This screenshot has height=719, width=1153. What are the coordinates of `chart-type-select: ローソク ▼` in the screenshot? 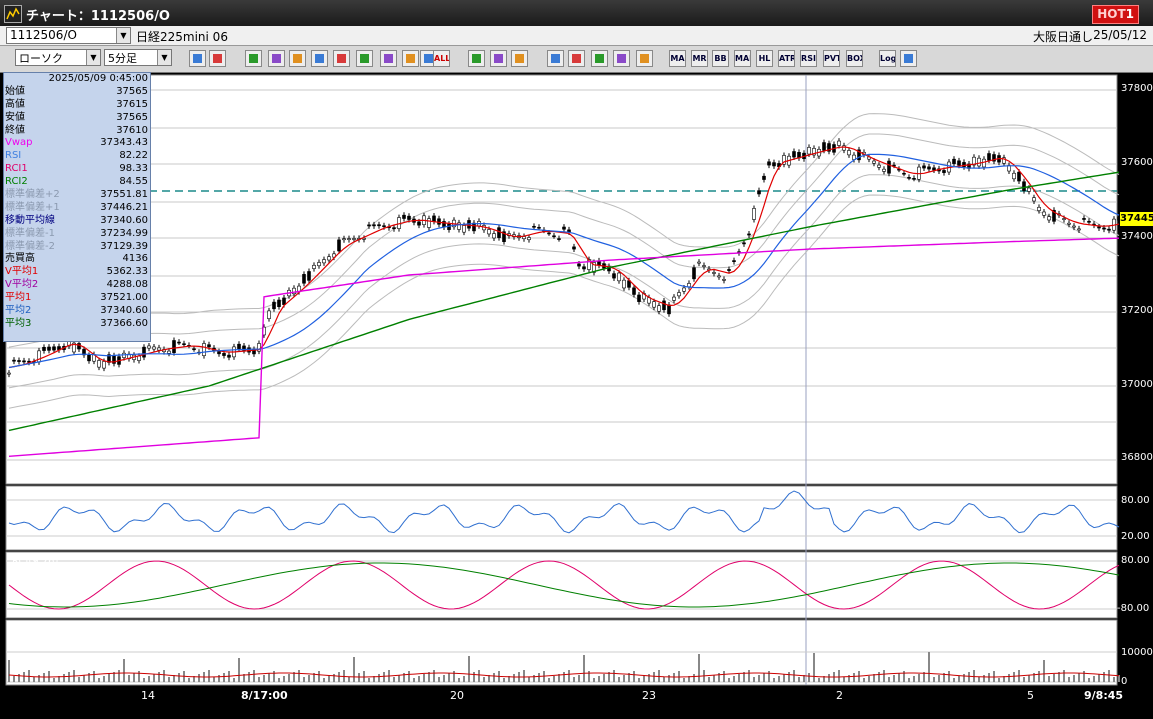 It's located at (58, 57).